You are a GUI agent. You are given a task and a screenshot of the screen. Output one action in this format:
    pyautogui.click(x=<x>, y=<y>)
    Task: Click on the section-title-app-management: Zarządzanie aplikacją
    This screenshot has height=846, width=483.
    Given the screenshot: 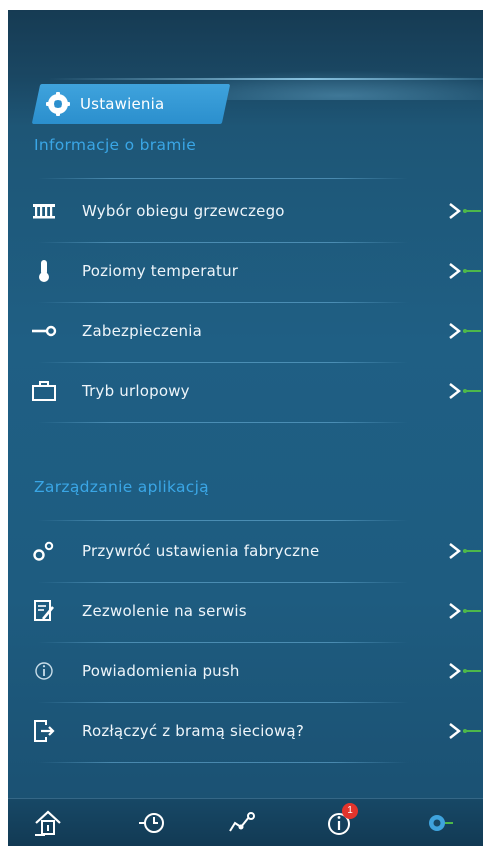 What is the action you would take?
    pyautogui.click(x=121, y=487)
    